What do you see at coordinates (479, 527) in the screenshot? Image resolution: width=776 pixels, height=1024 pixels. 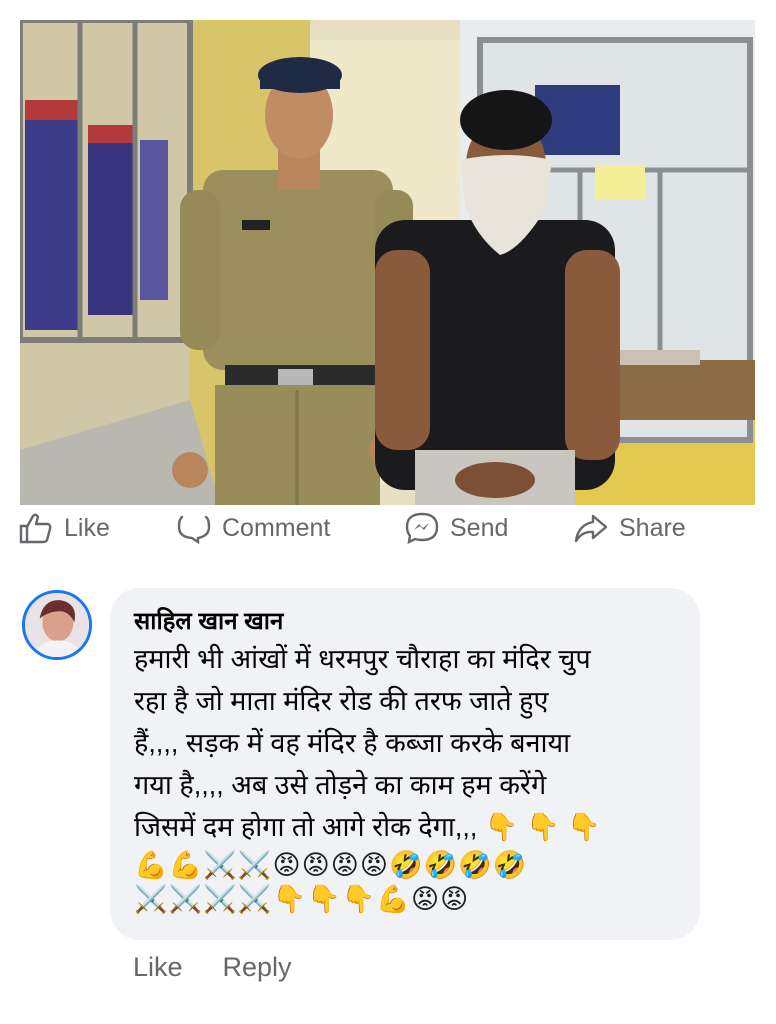 I see `send-label: Send` at bounding box center [479, 527].